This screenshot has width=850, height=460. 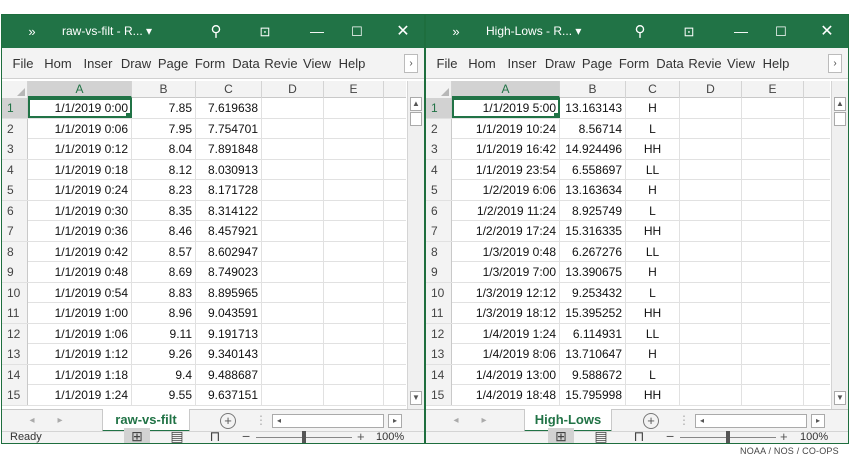 I want to click on row-number: 6, so click(x=439, y=210).